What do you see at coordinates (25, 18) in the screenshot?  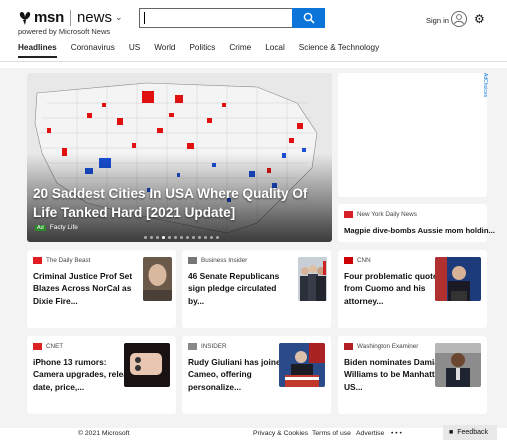 I see `msn-butterfly-icon` at bounding box center [25, 18].